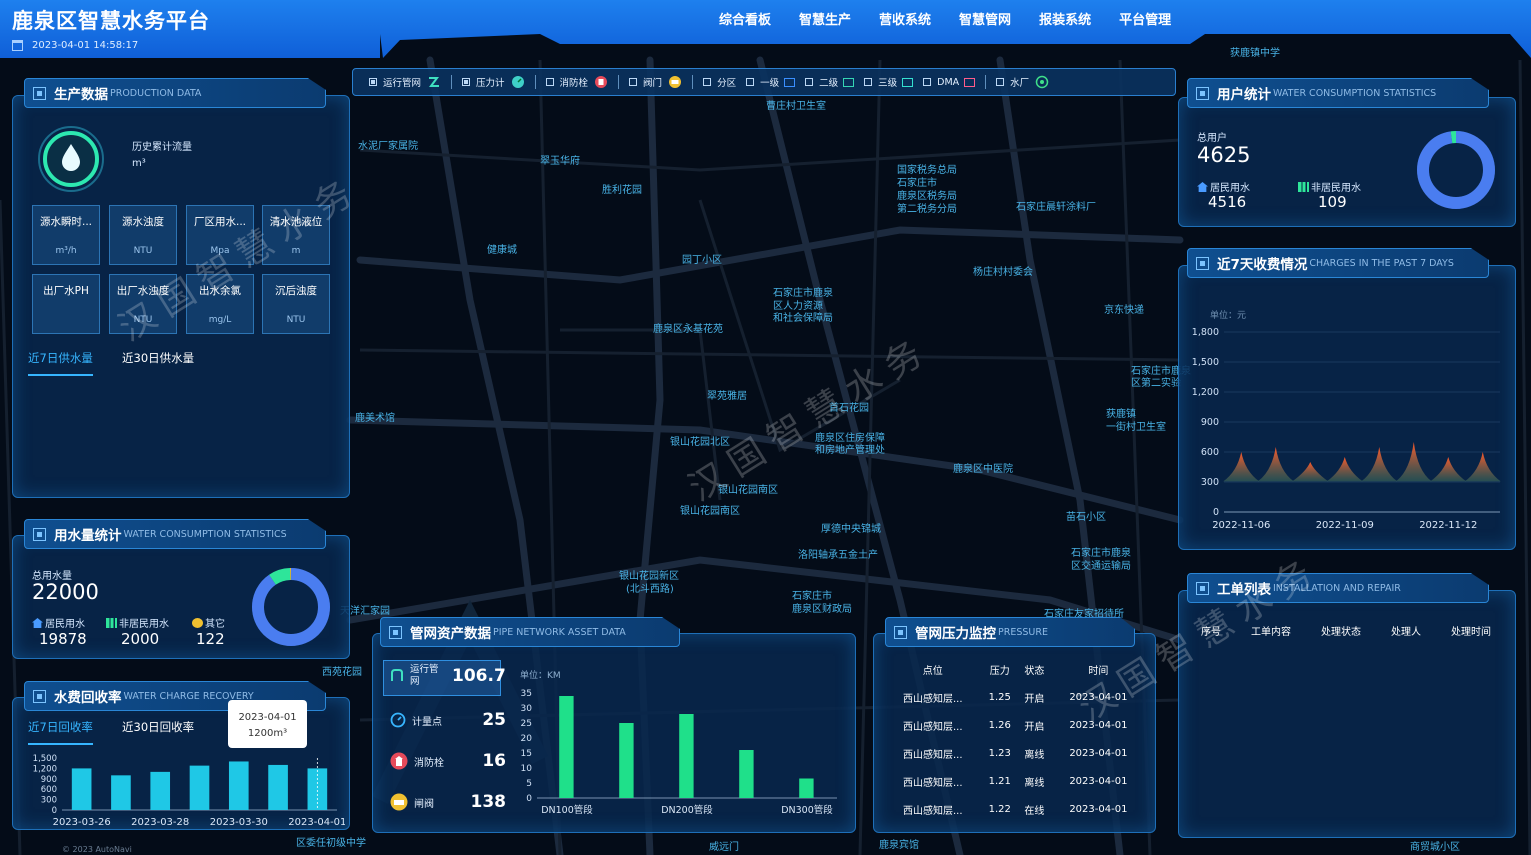 The width and height of the screenshot is (1531, 855). I want to click on total-users-label: 总用户, so click(1212, 138).